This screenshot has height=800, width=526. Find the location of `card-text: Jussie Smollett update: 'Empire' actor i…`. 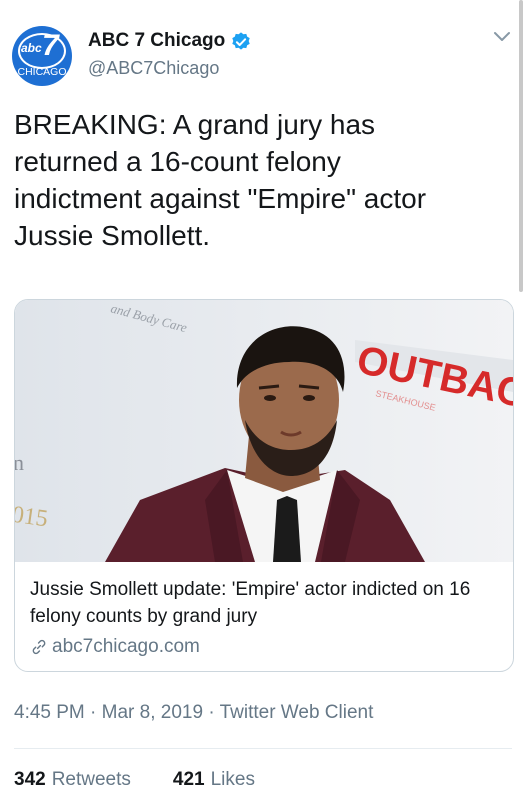

card-text: Jussie Smollett update: 'Empire' actor i… is located at coordinates (265, 617).